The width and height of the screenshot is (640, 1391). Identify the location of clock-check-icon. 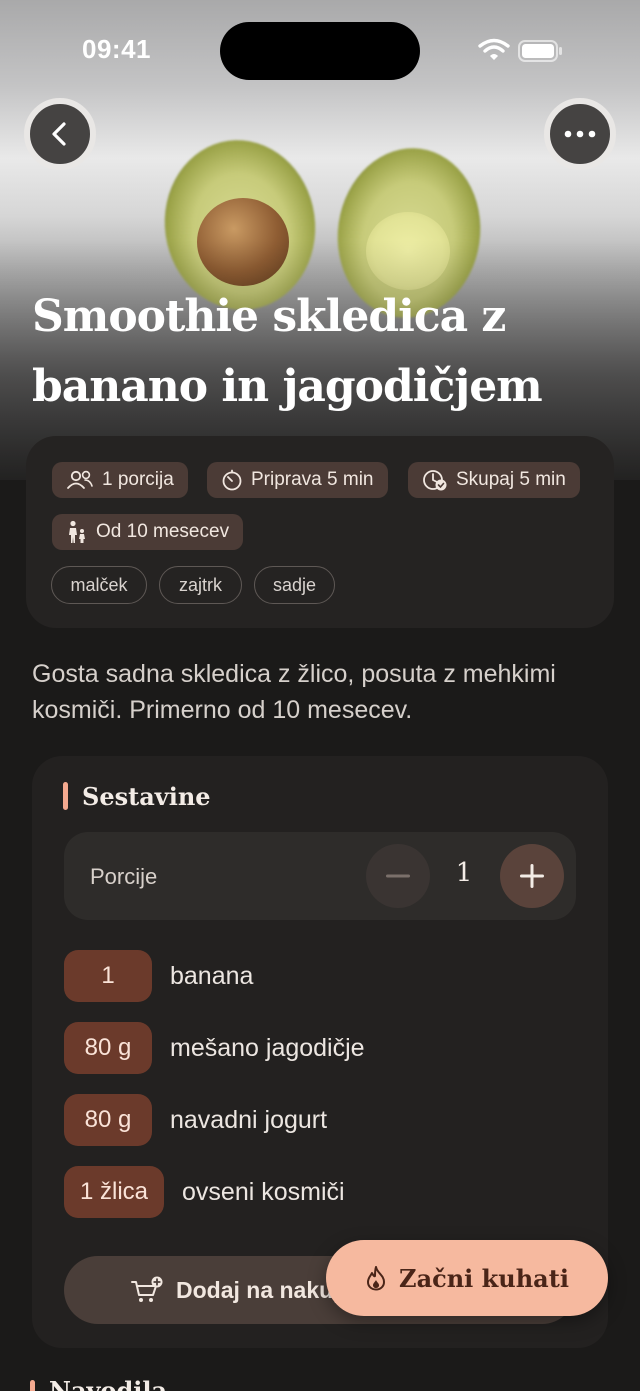
(435, 480).